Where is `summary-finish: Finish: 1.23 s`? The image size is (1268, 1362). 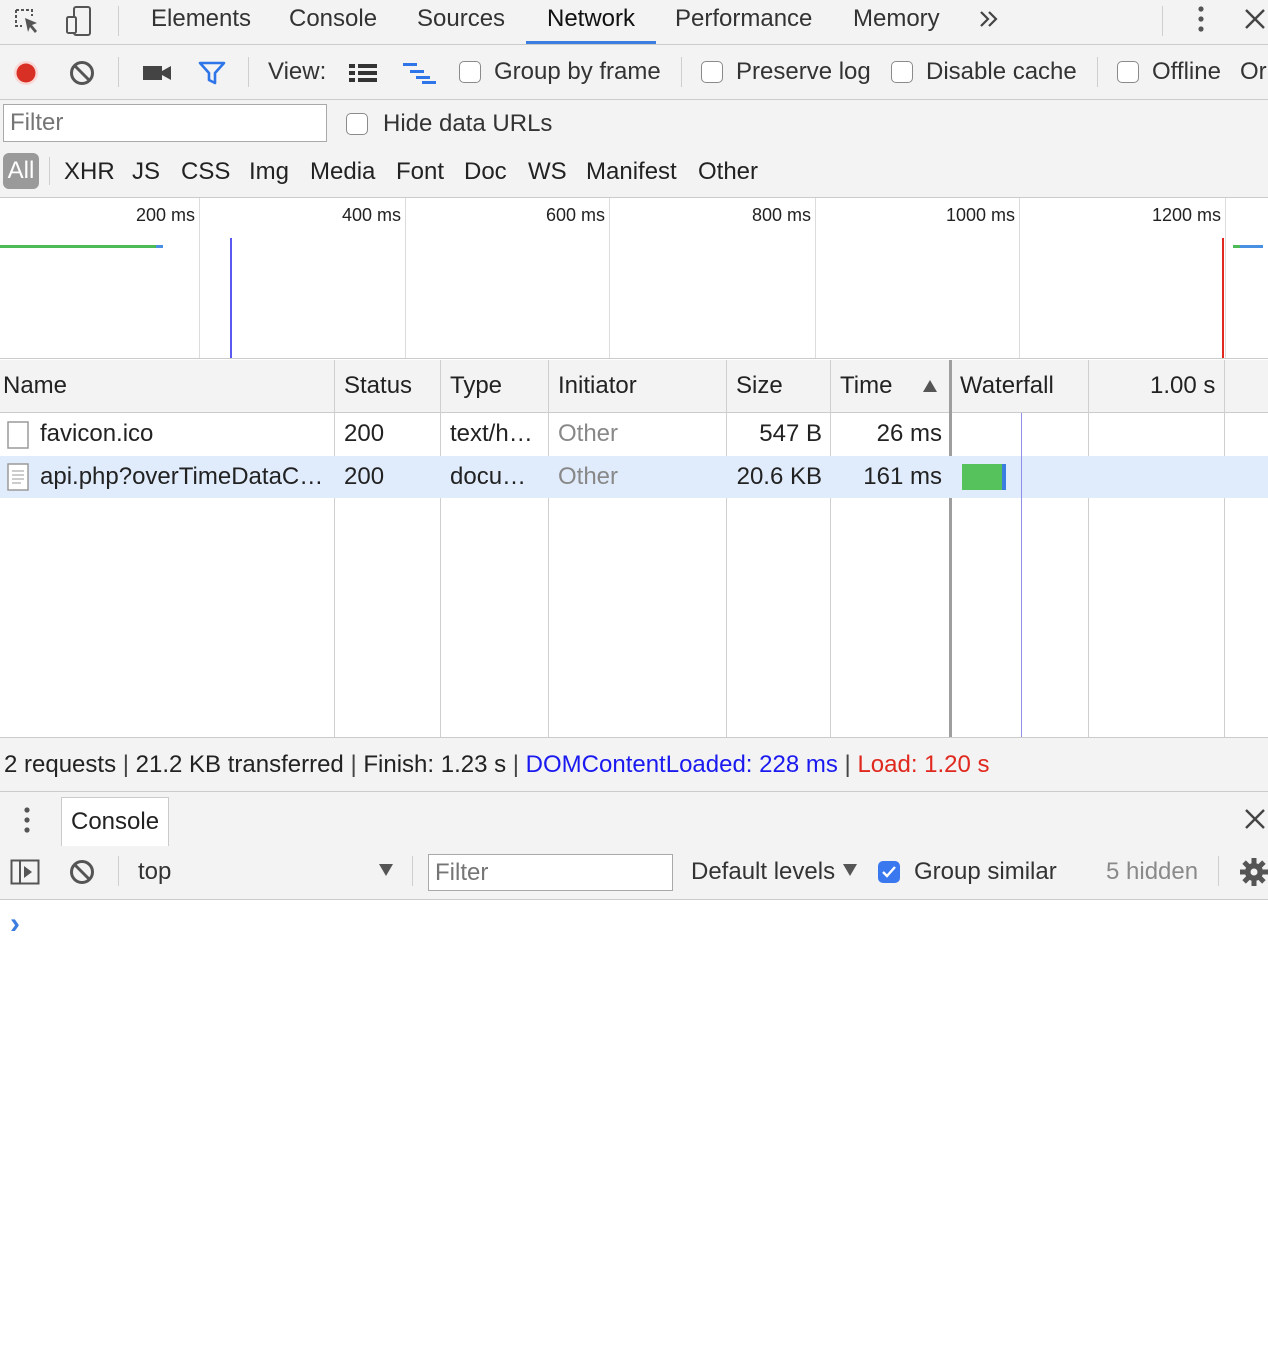
summary-finish: Finish: 1.23 s is located at coordinates (435, 764).